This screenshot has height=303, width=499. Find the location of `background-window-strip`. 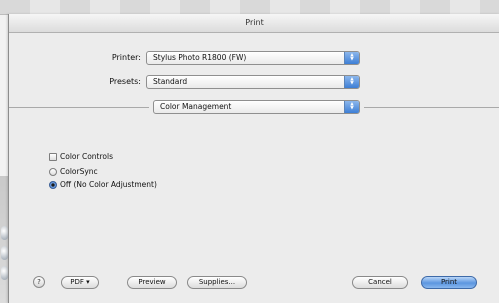

background-window-strip is located at coordinates (249, 7).